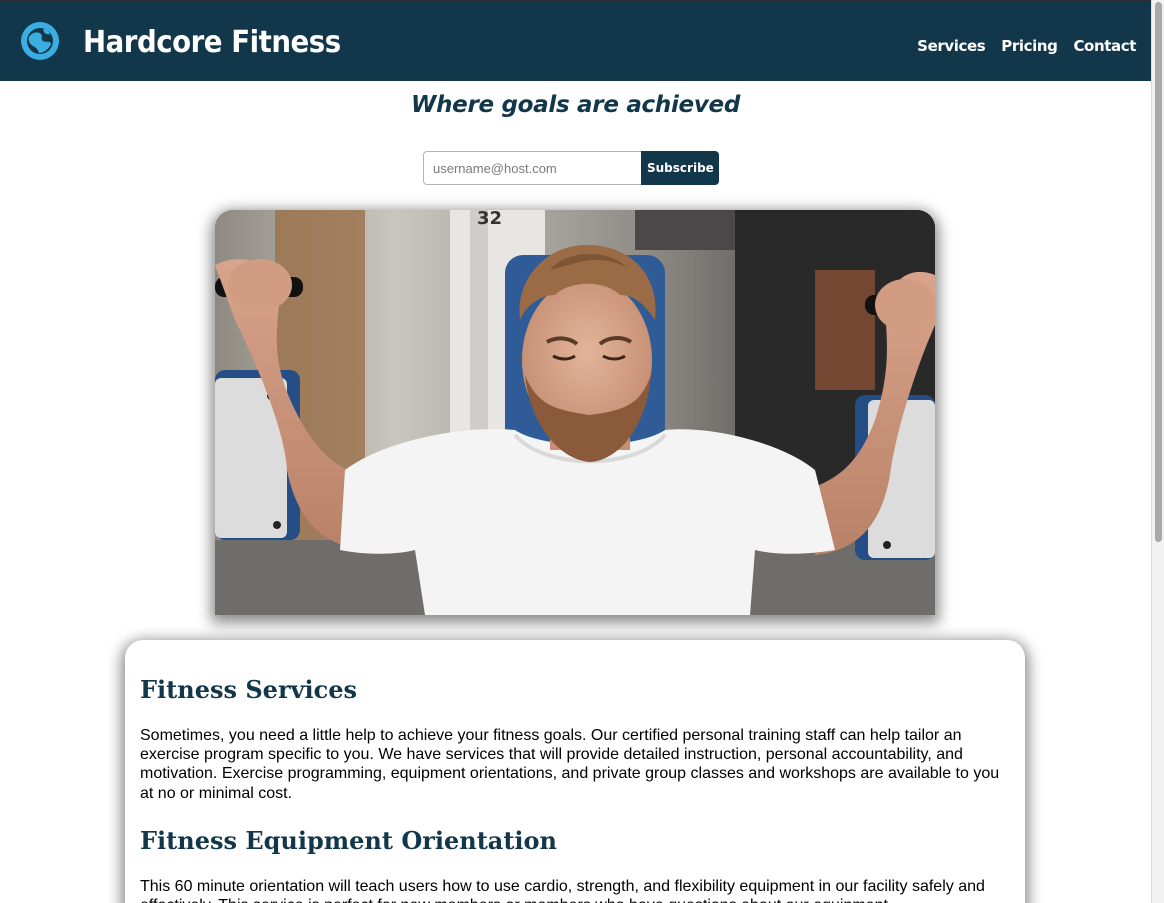  I want to click on subscribe-form: Subscribe, so click(571, 168).